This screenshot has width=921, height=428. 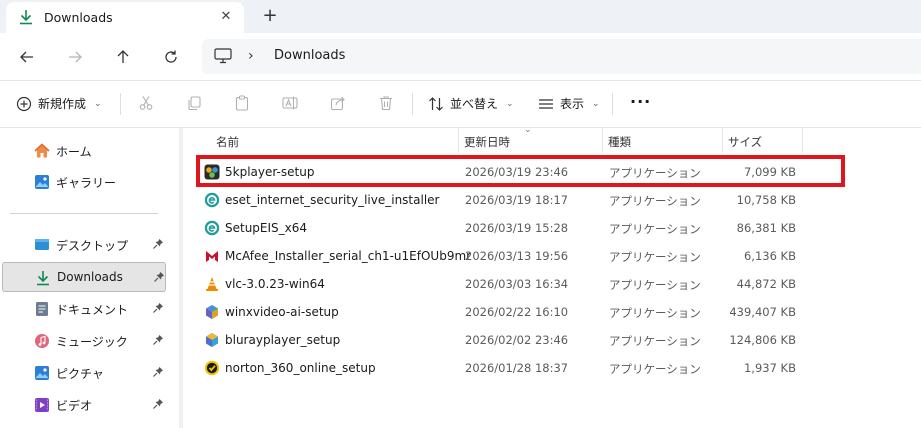 I want to click on file-size: 439,407 KB, so click(x=762, y=312).